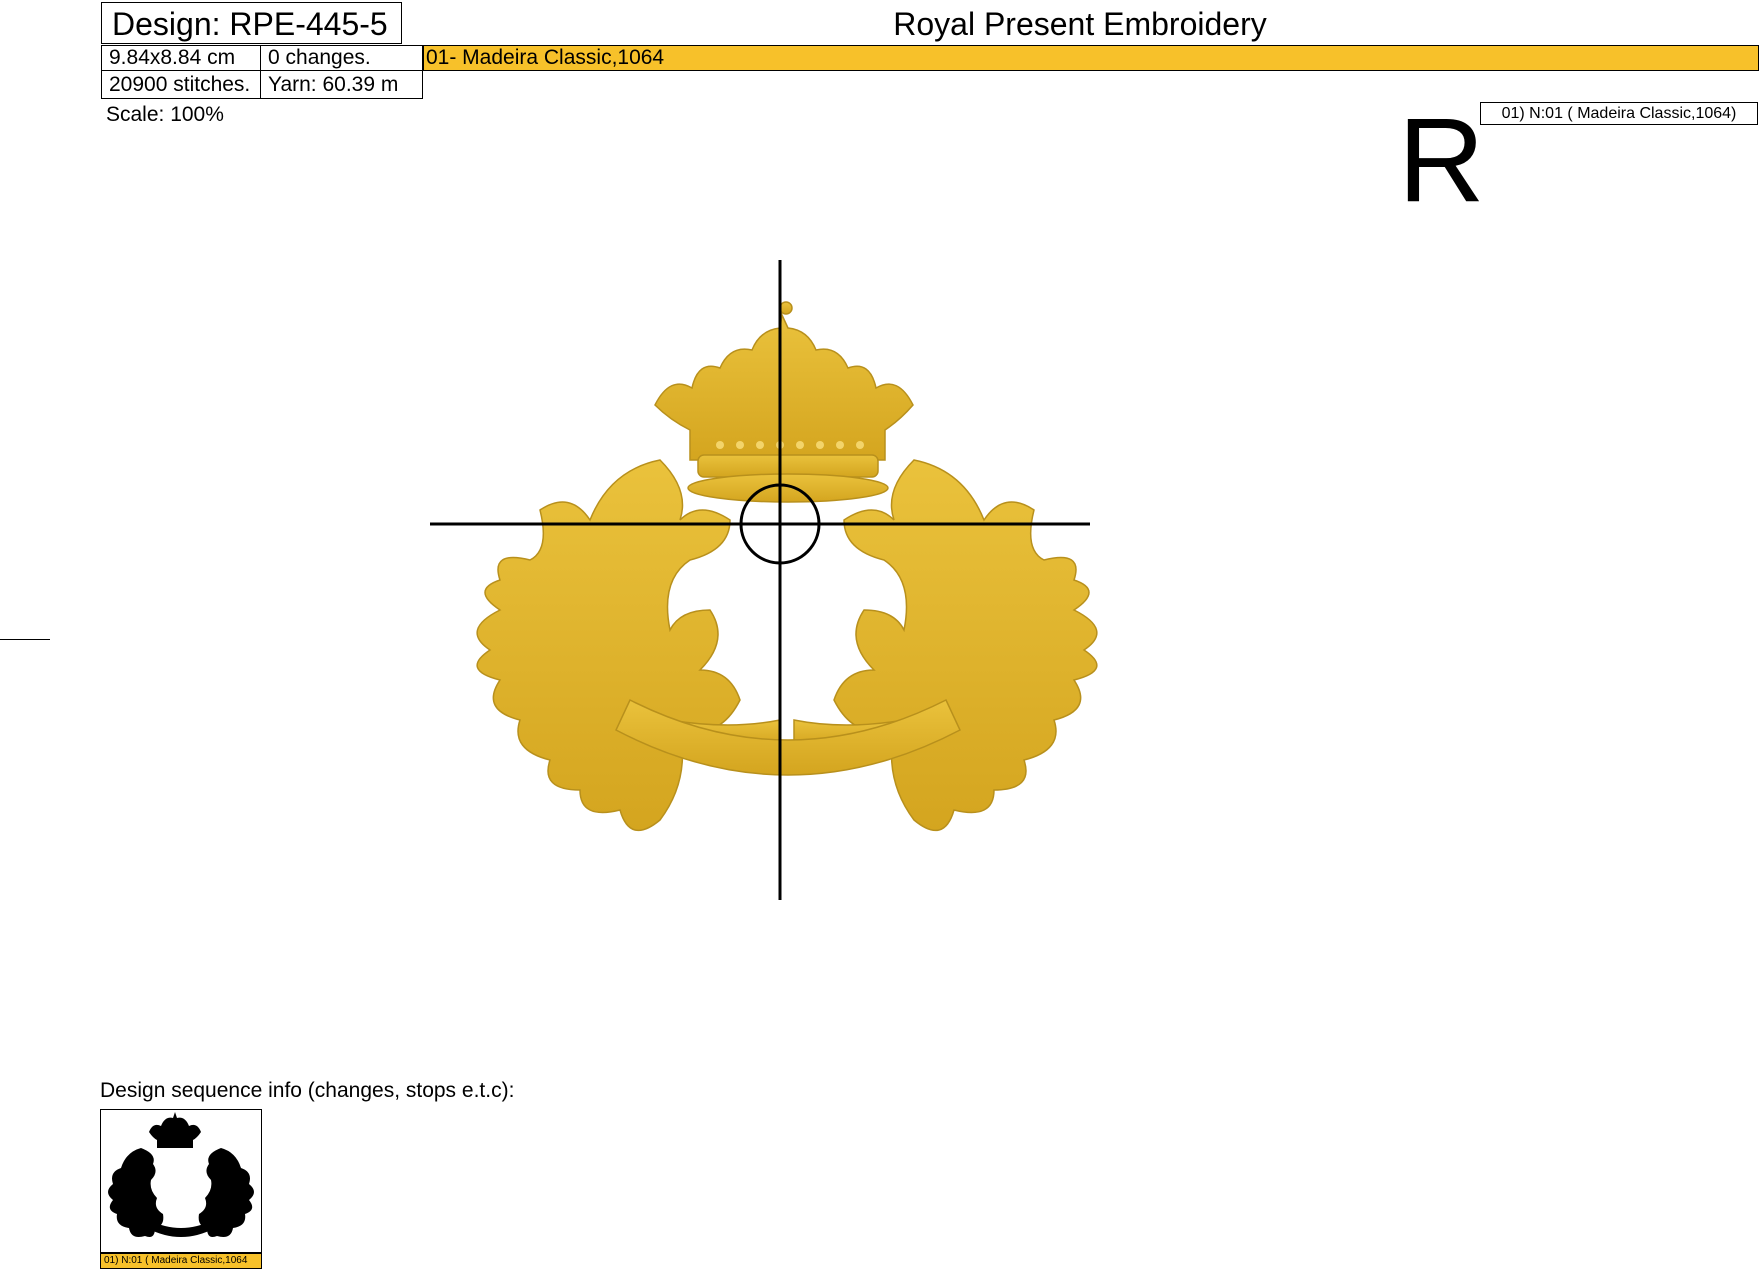  I want to click on thread-color-bar: 01- Madeira Classic,1064, so click(1091, 58).